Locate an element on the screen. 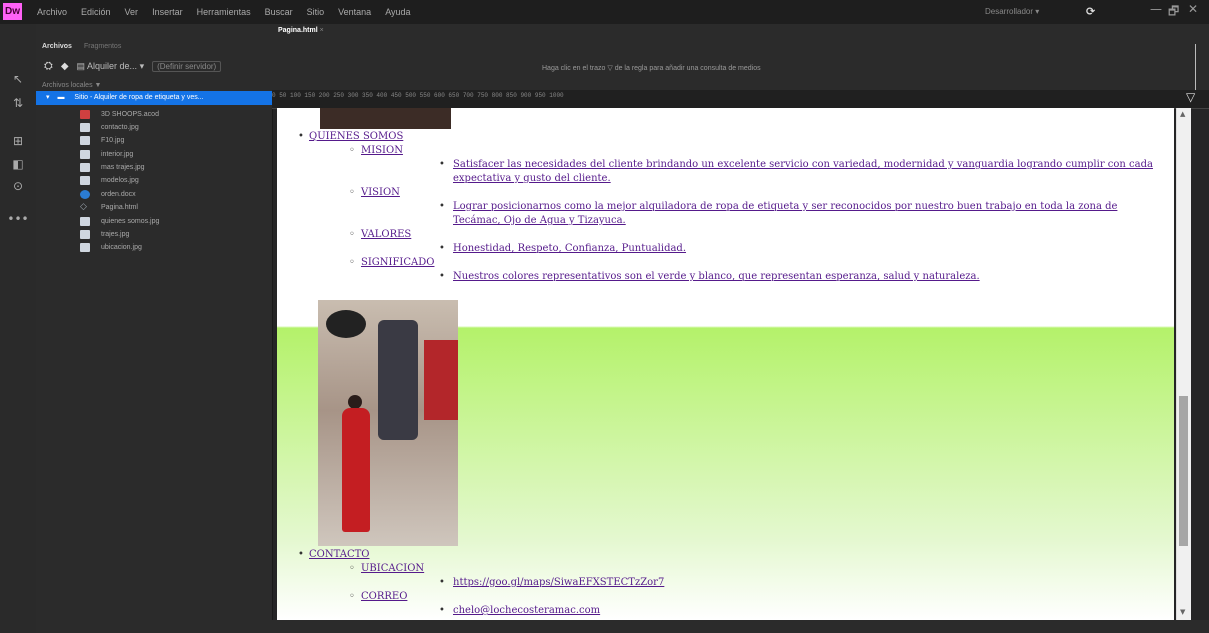 This screenshot has height=633, width=1209. file-item: modelos.jpg is located at coordinates (154, 181).